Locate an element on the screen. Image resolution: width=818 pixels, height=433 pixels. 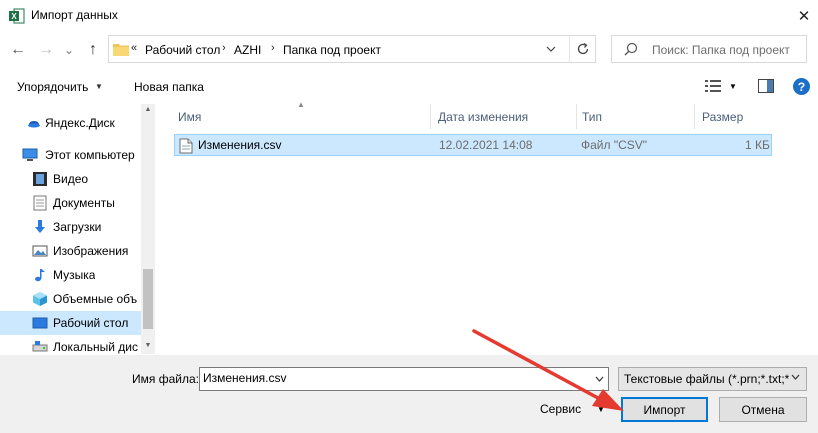
sidebar-item-label: Видео is located at coordinates (71, 179).